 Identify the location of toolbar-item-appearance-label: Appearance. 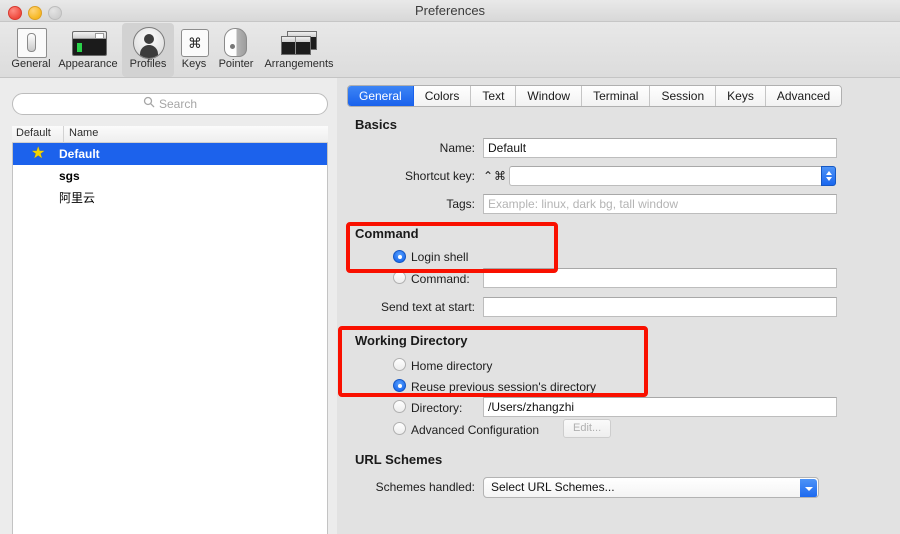
(88, 64).